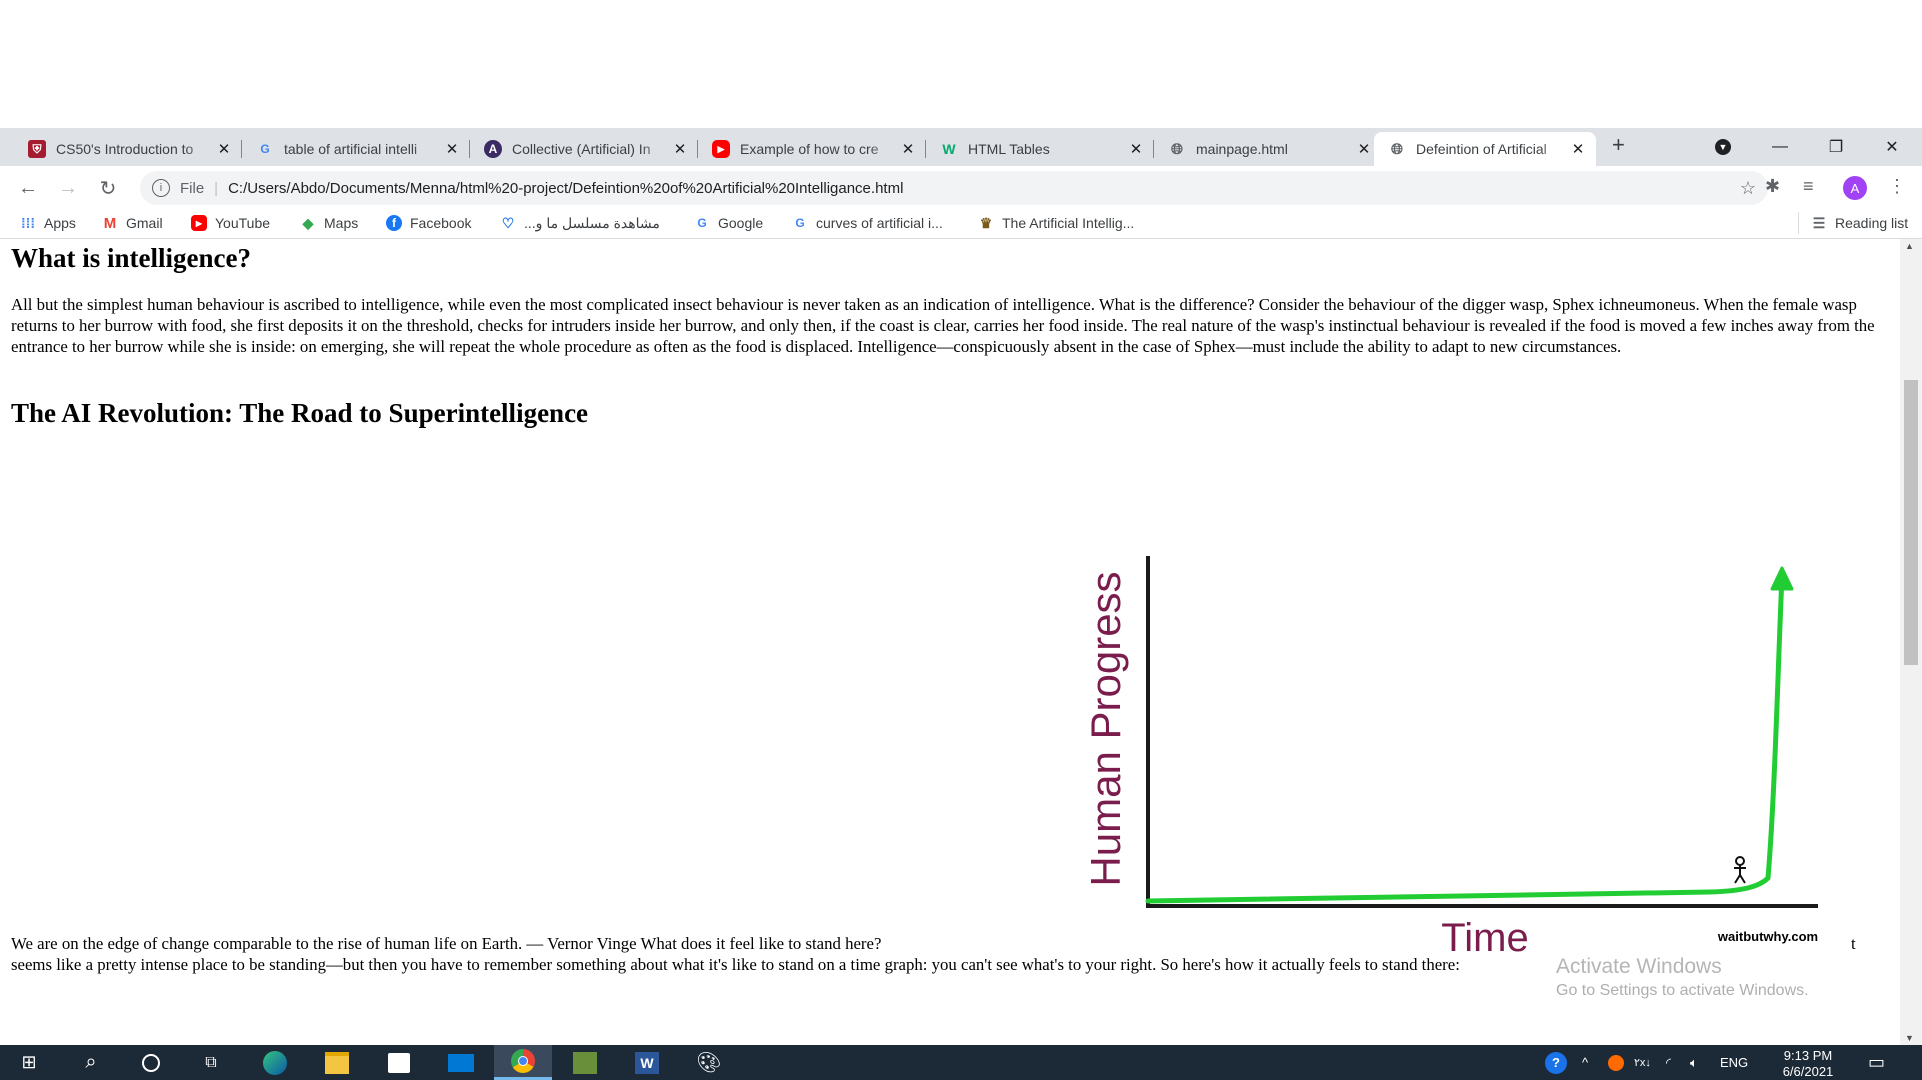 The width and height of the screenshot is (1922, 1080). Describe the element at coordinates (961, 64) in the screenshot. I see `top-blank-area` at that location.